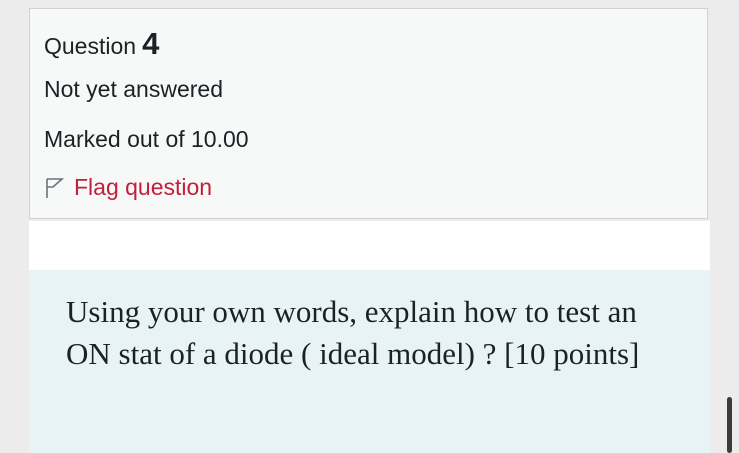  I want to click on content-spacer, so click(369, 245).